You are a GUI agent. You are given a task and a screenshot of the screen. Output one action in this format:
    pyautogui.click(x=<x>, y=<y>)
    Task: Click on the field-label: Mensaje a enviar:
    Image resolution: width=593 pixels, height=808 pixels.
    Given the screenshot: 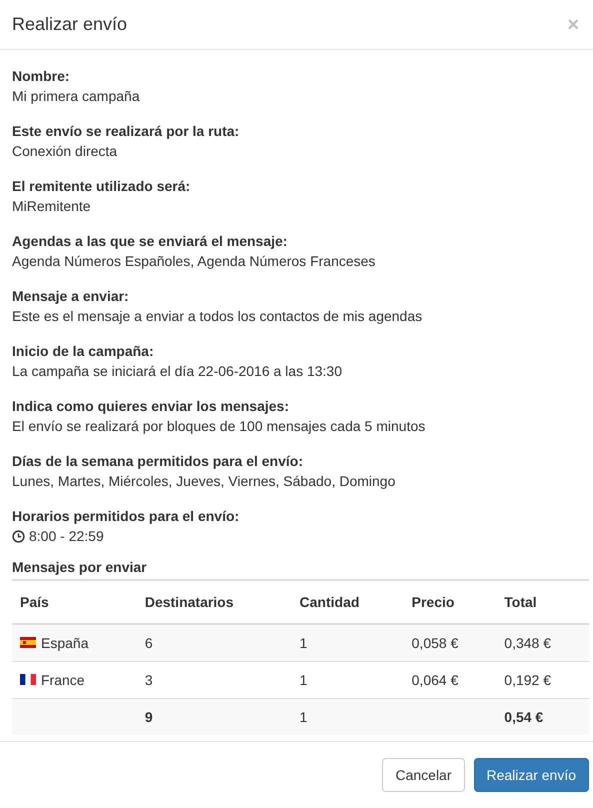 What is the action you would take?
    pyautogui.click(x=71, y=296)
    